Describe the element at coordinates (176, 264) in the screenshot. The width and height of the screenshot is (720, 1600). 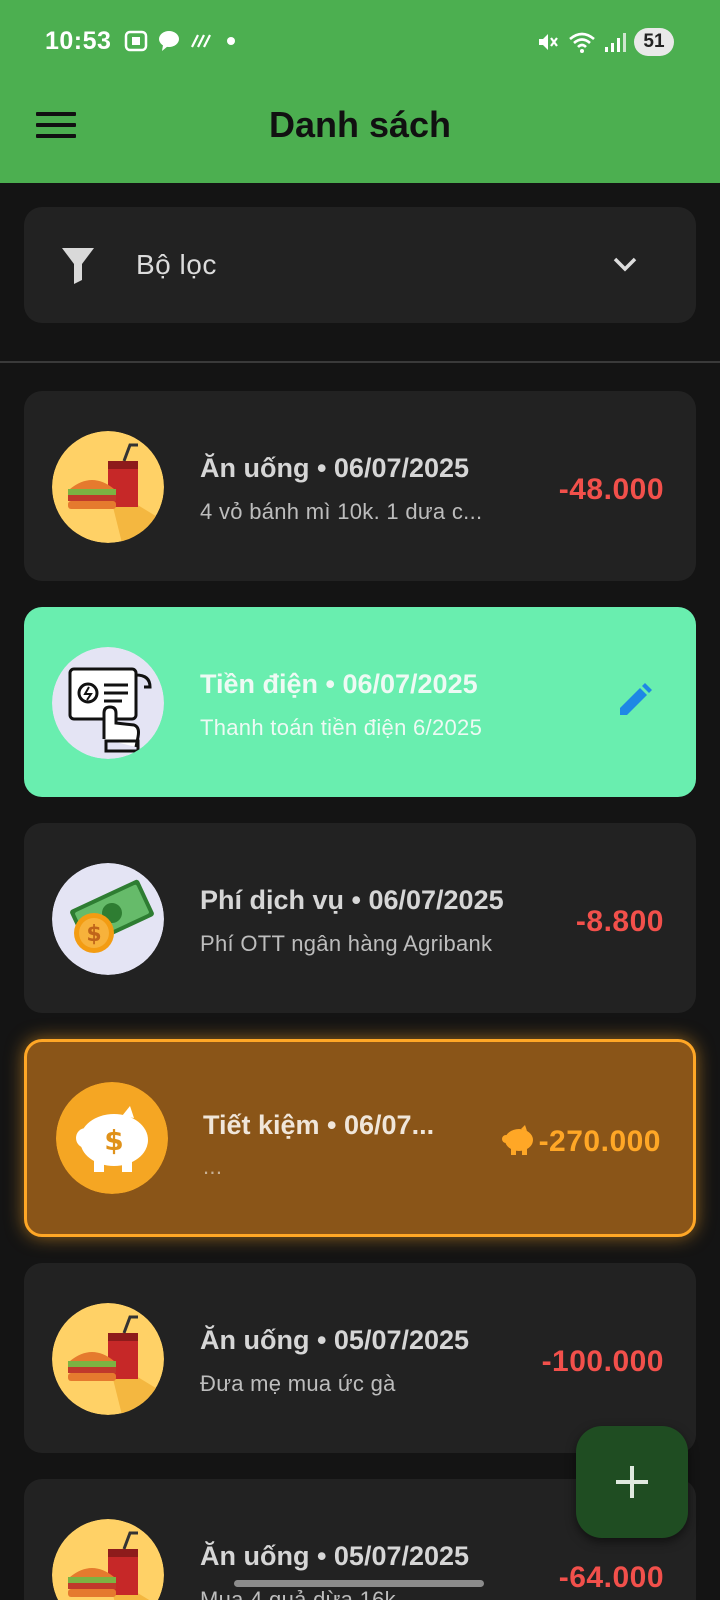
I see `filter-label: Bộ lọc` at that location.